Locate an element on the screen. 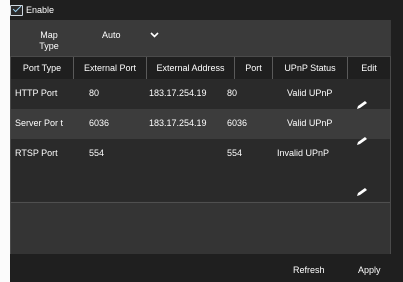  header-port: Port is located at coordinates (254, 68).